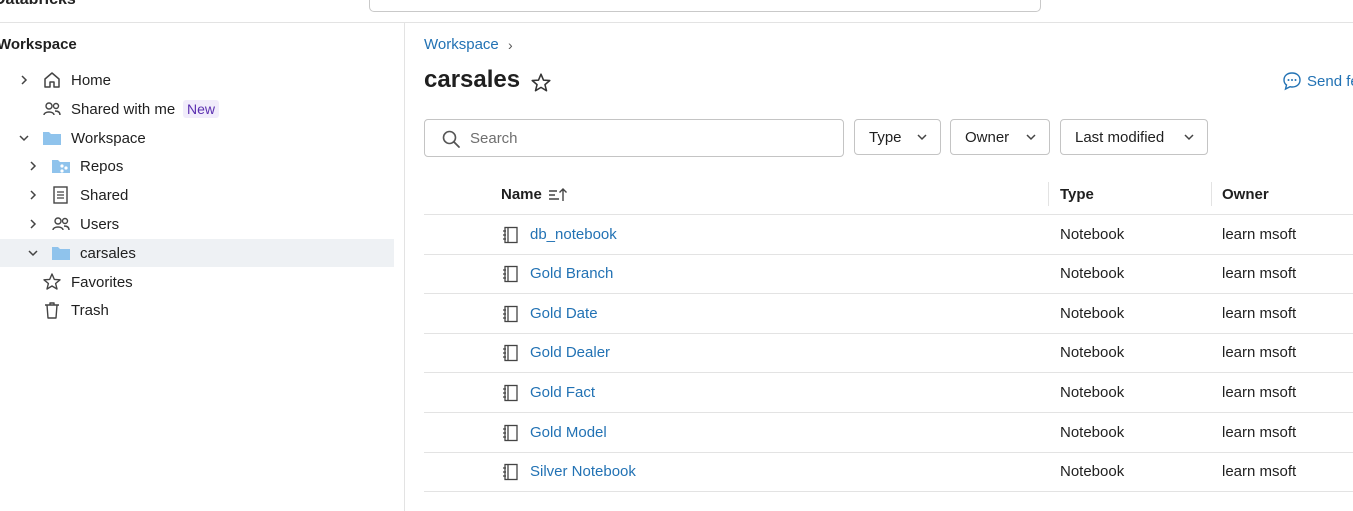 This screenshot has width=1353, height=511. Describe the element at coordinates (52, 310) in the screenshot. I see `trash-icon` at that location.